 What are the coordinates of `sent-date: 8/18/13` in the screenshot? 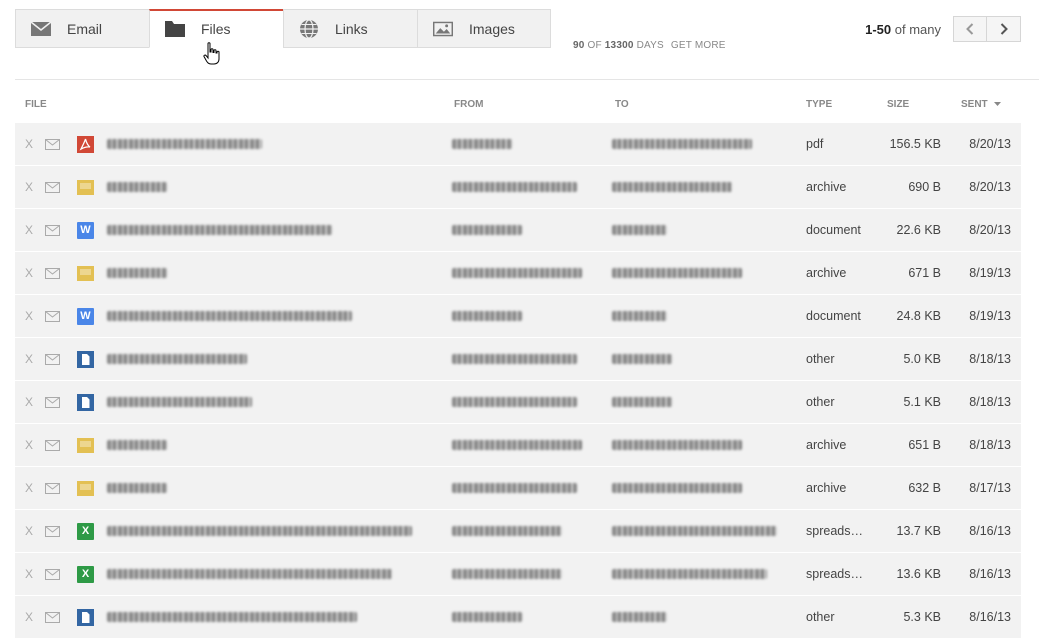 It's located at (990, 359).